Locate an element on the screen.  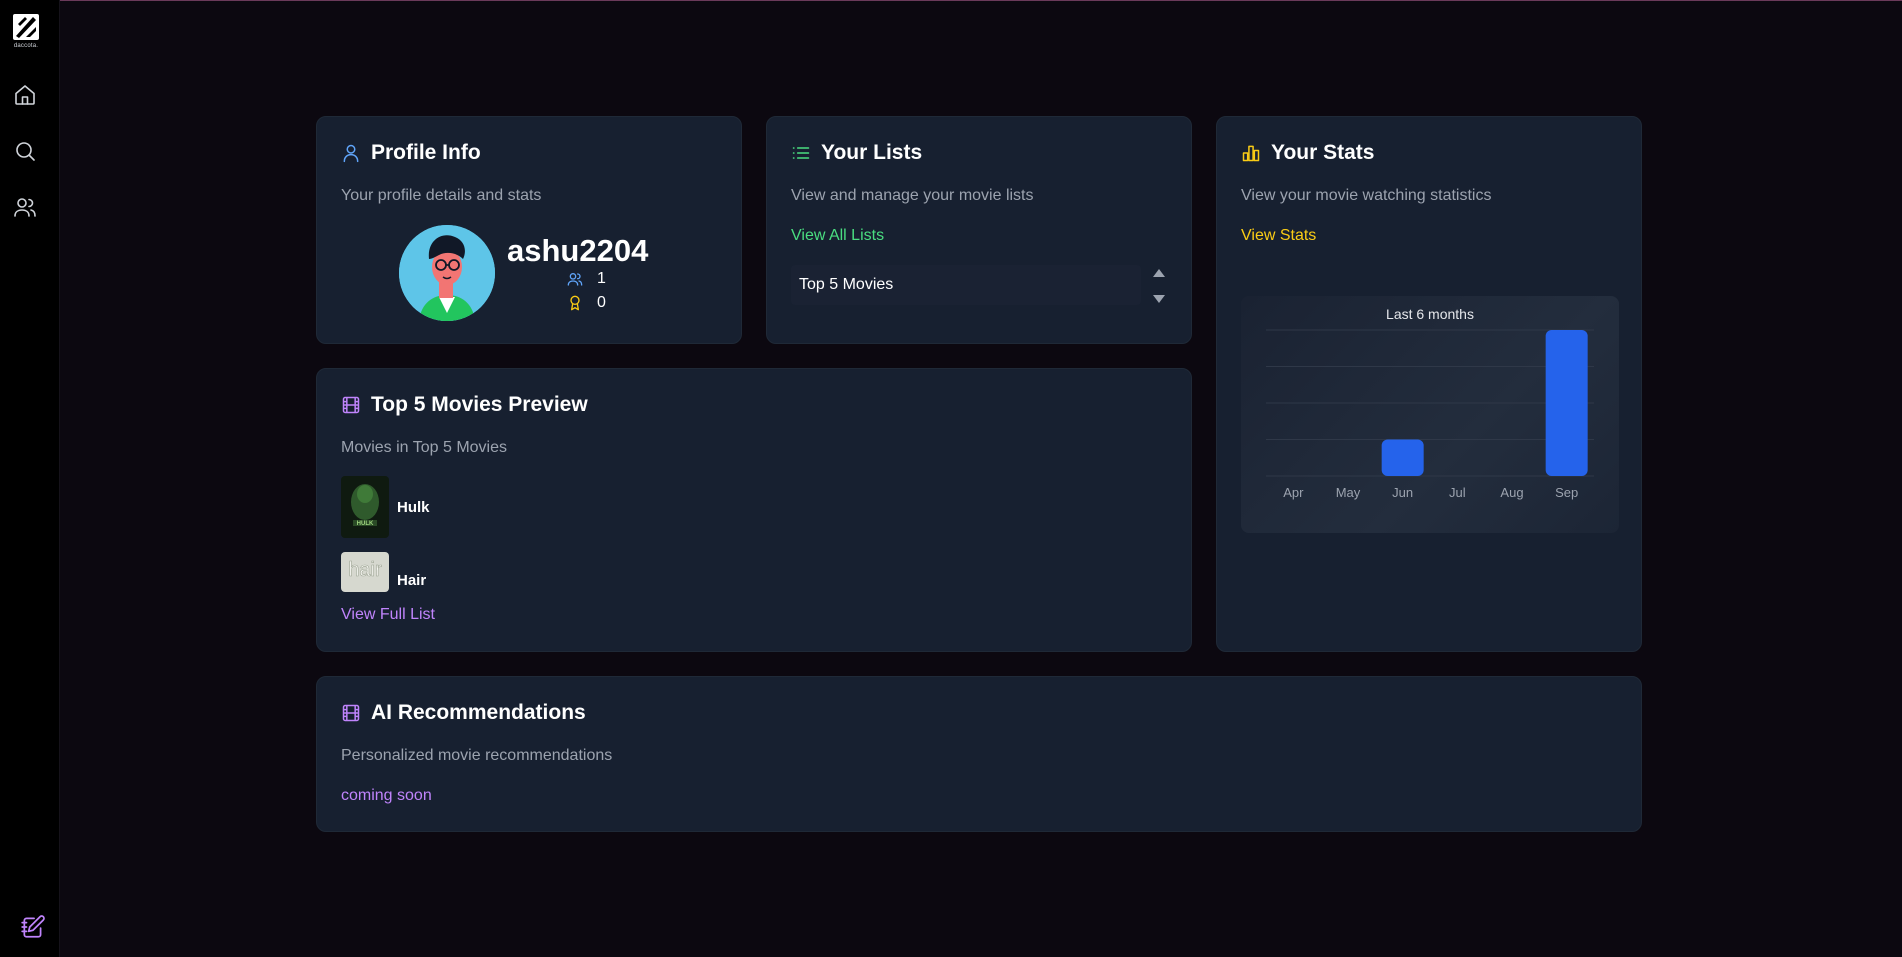
followers-count: 1 is located at coordinates (601, 278).